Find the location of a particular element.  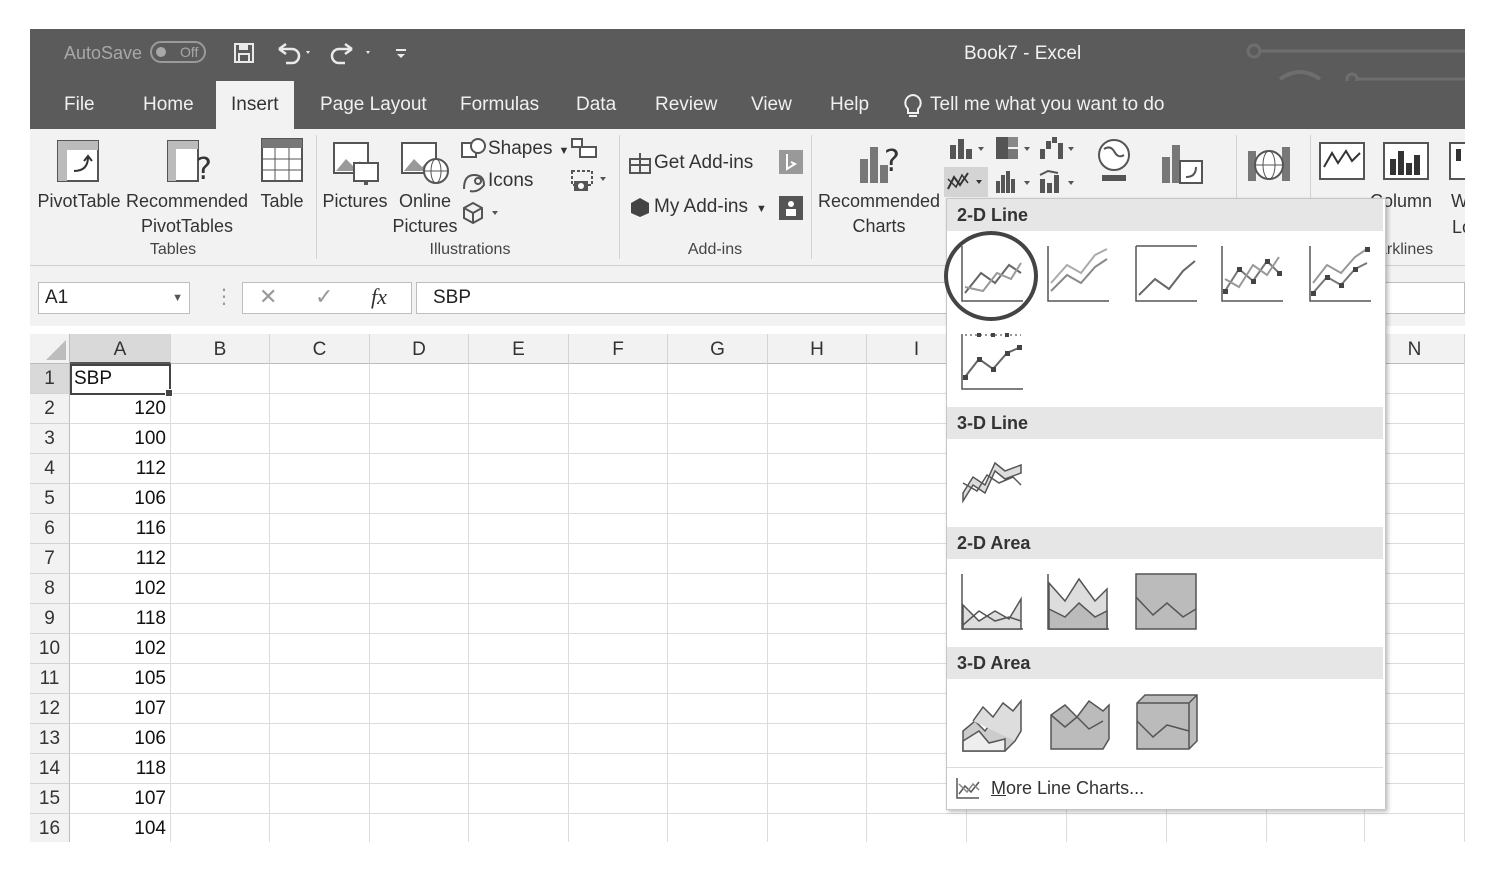

3d-map-icon is located at coordinates (1269, 164).